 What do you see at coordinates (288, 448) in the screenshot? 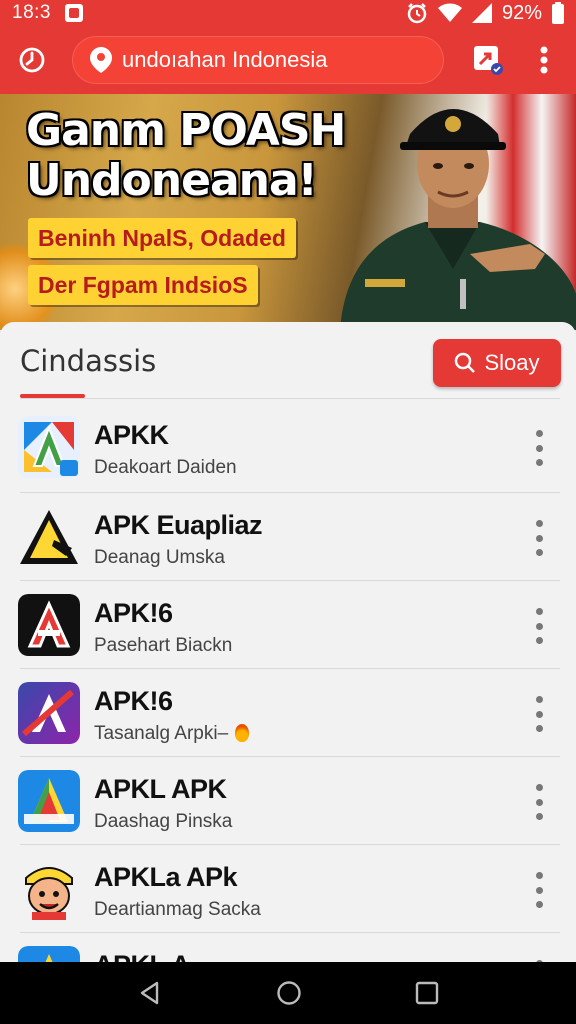
I see `list-item: APKK Deakoart Daiden` at bounding box center [288, 448].